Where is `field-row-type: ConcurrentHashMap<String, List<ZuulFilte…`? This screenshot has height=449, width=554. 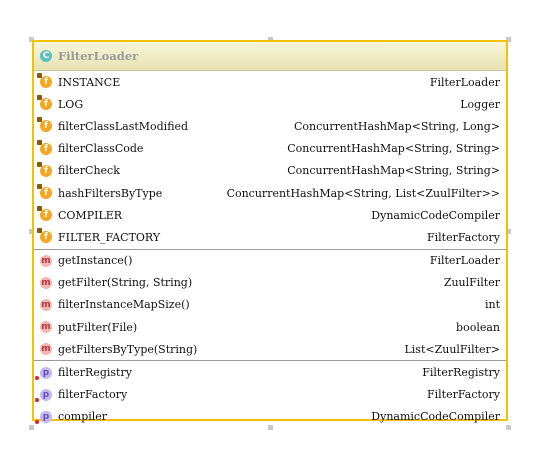
field-row-type: ConcurrentHashMap<String, List<ZuulFilte… is located at coordinates (363, 193).